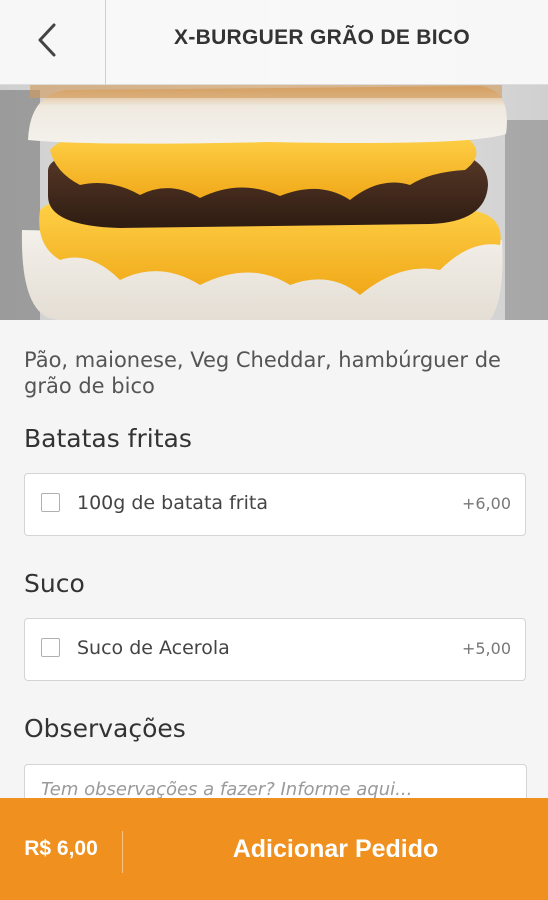  What do you see at coordinates (105, 728) in the screenshot?
I see `section-title-observacoes: Observações` at bounding box center [105, 728].